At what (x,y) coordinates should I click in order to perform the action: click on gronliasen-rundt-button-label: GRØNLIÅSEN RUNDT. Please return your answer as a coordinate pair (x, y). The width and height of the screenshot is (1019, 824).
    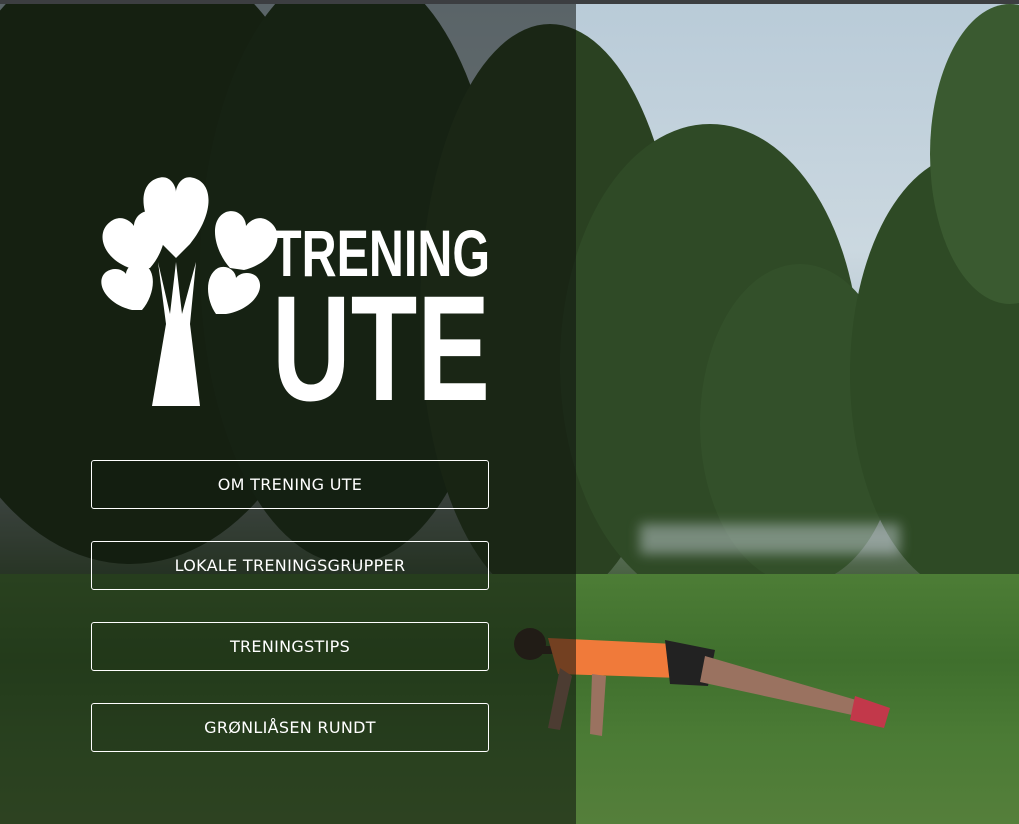
    Looking at the image, I should click on (290, 727).